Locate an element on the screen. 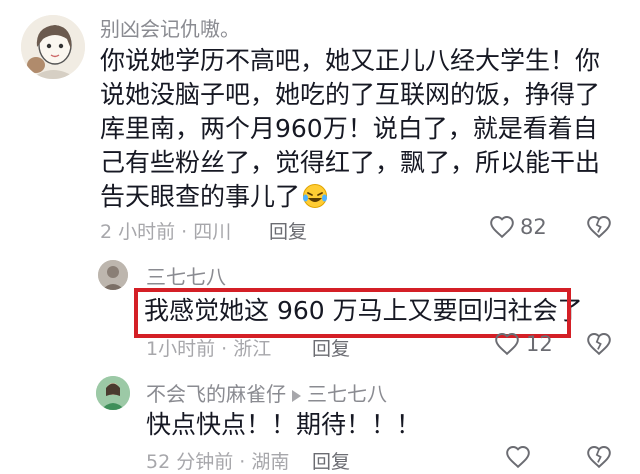 Image resolution: width=640 pixels, height=474 pixels. comment-3-reply-button: 回复 is located at coordinates (331, 460).